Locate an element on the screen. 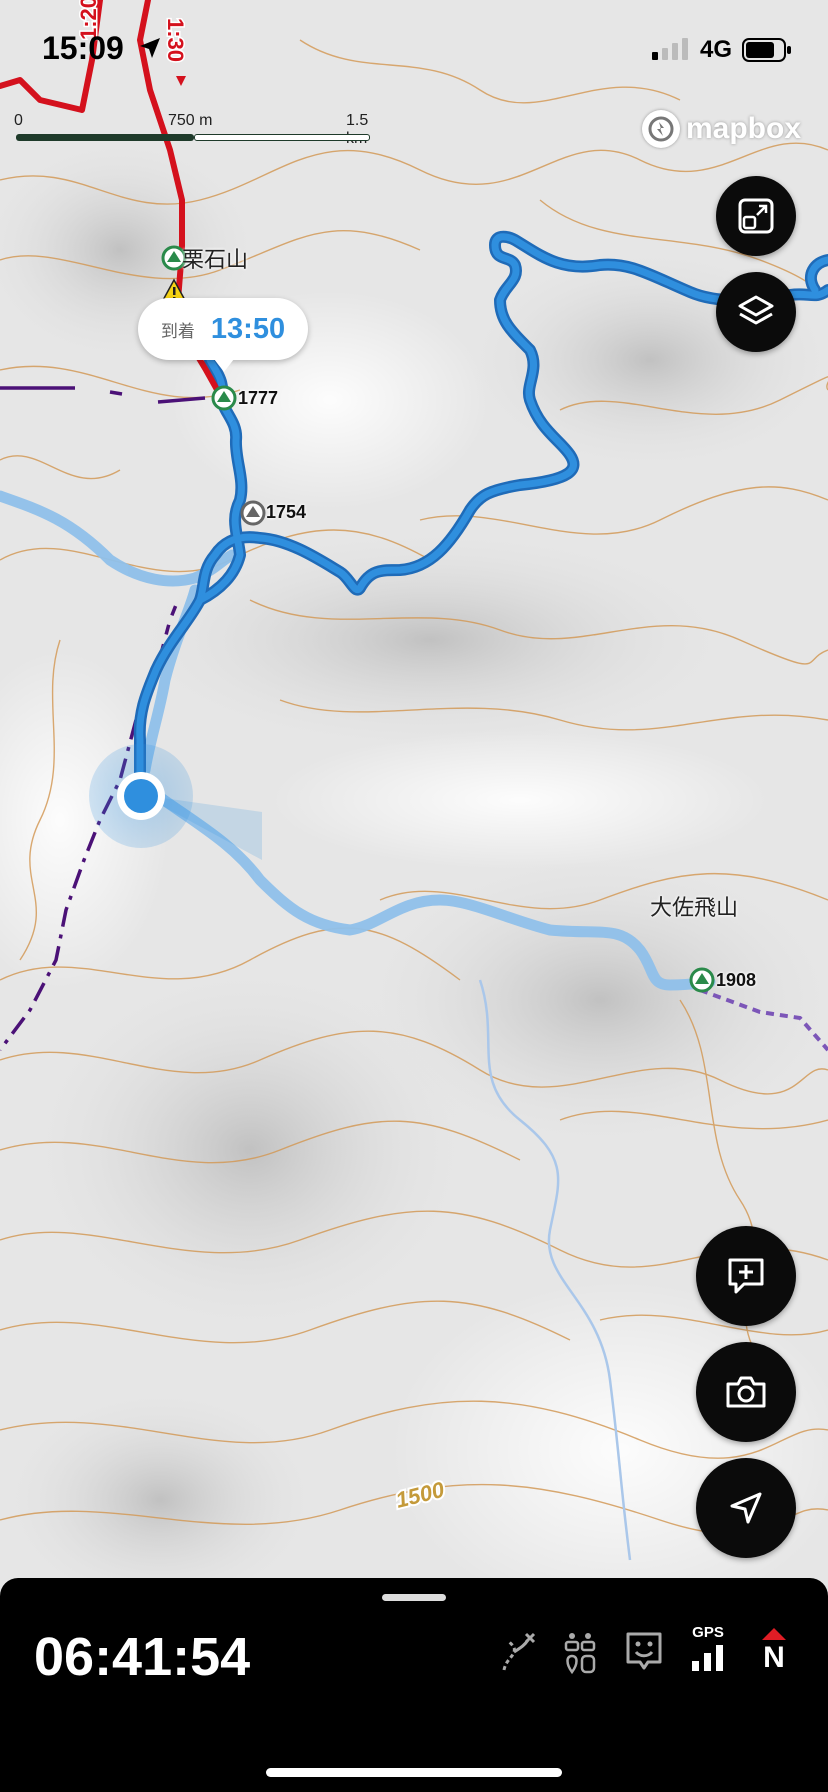 The height and width of the screenshot is (1792, 828). map-scale-bar: 0 750 m 1.5 km is located at coordinates (194, 129).